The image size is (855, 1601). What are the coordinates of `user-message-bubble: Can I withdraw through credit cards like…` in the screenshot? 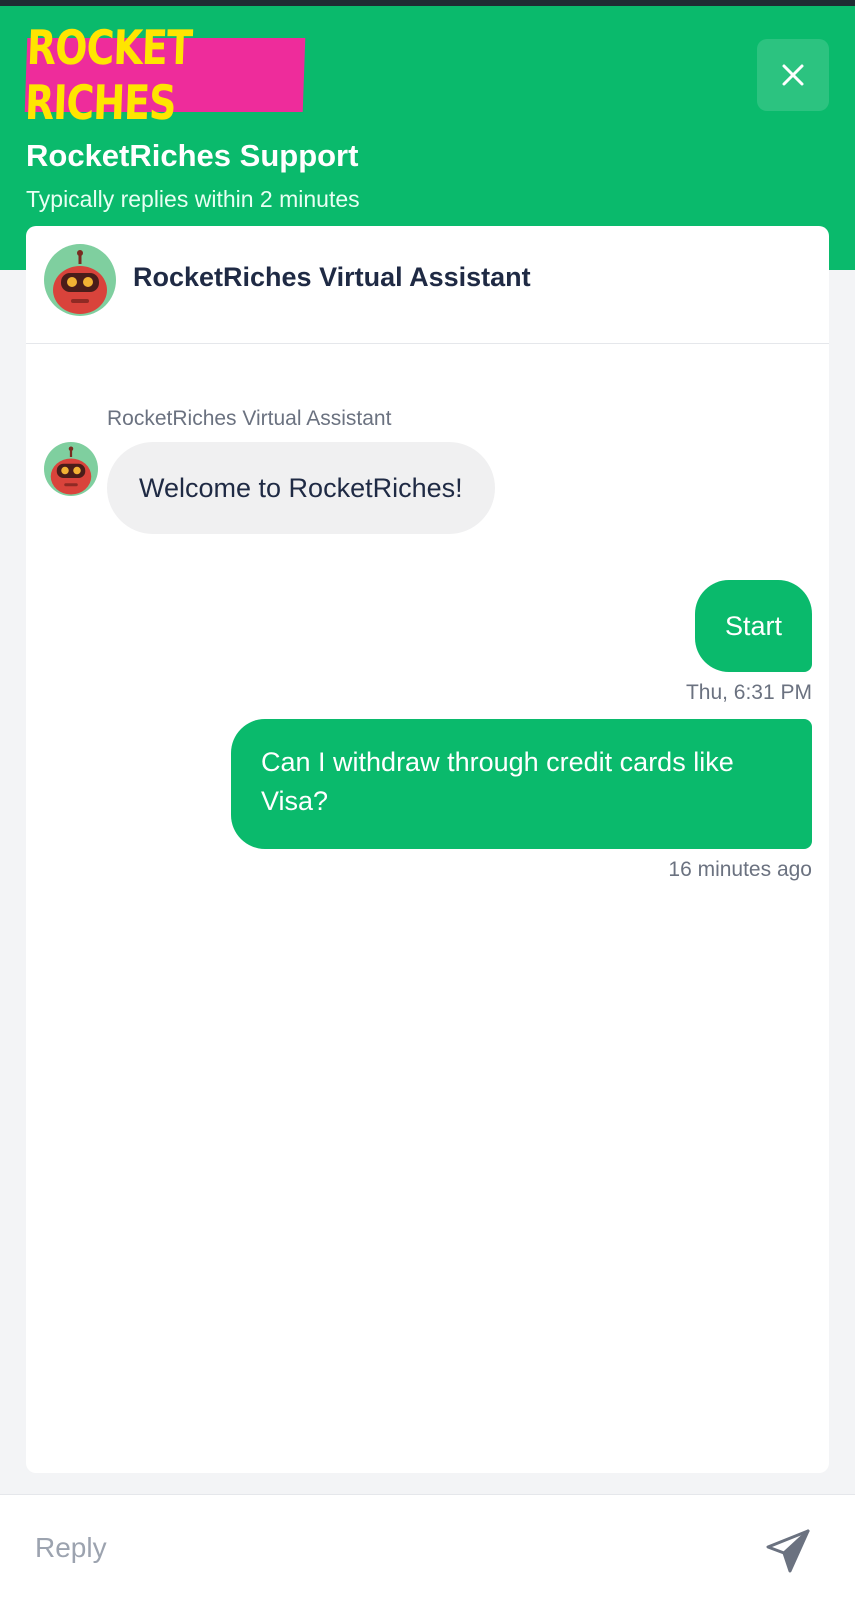 It's located at (521, 784).